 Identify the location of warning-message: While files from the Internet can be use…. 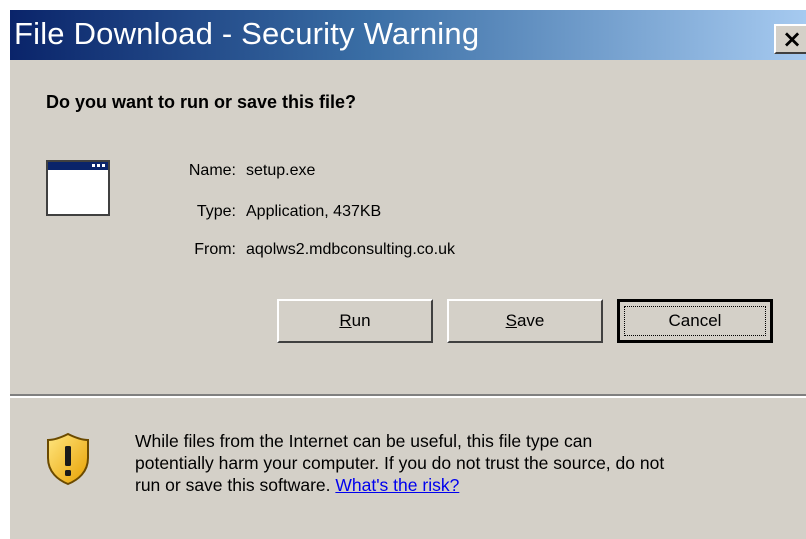
(465, 463).